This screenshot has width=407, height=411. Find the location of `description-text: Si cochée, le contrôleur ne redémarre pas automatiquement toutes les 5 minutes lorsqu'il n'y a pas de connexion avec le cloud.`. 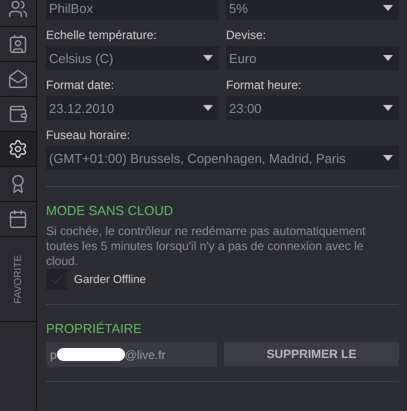

description-text: Si cochée, le contrôleur ne redémarre pas automatiquement toutes les 5 minutes lorsqu'il n'y a pas de connexion avec le cloud. is located at coordinates (206, 246).